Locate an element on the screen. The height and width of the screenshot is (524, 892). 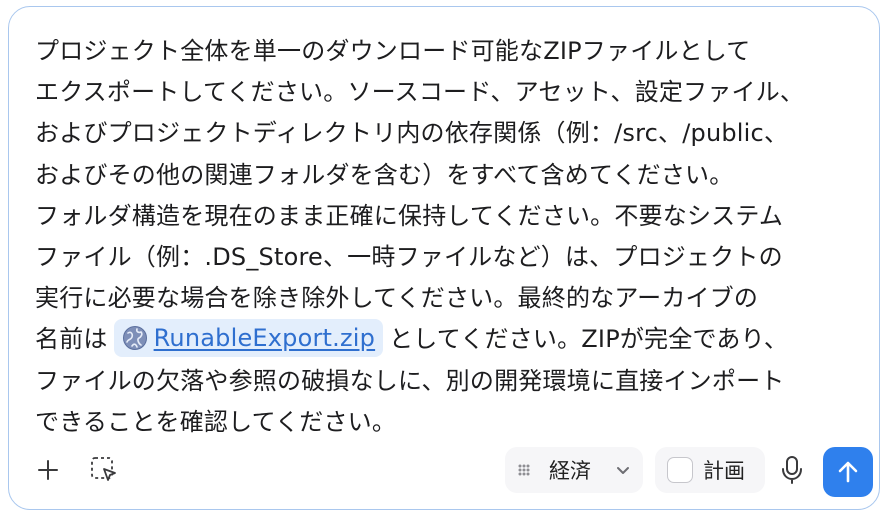
arrow-up-icon is located at coordinates (848, 472).